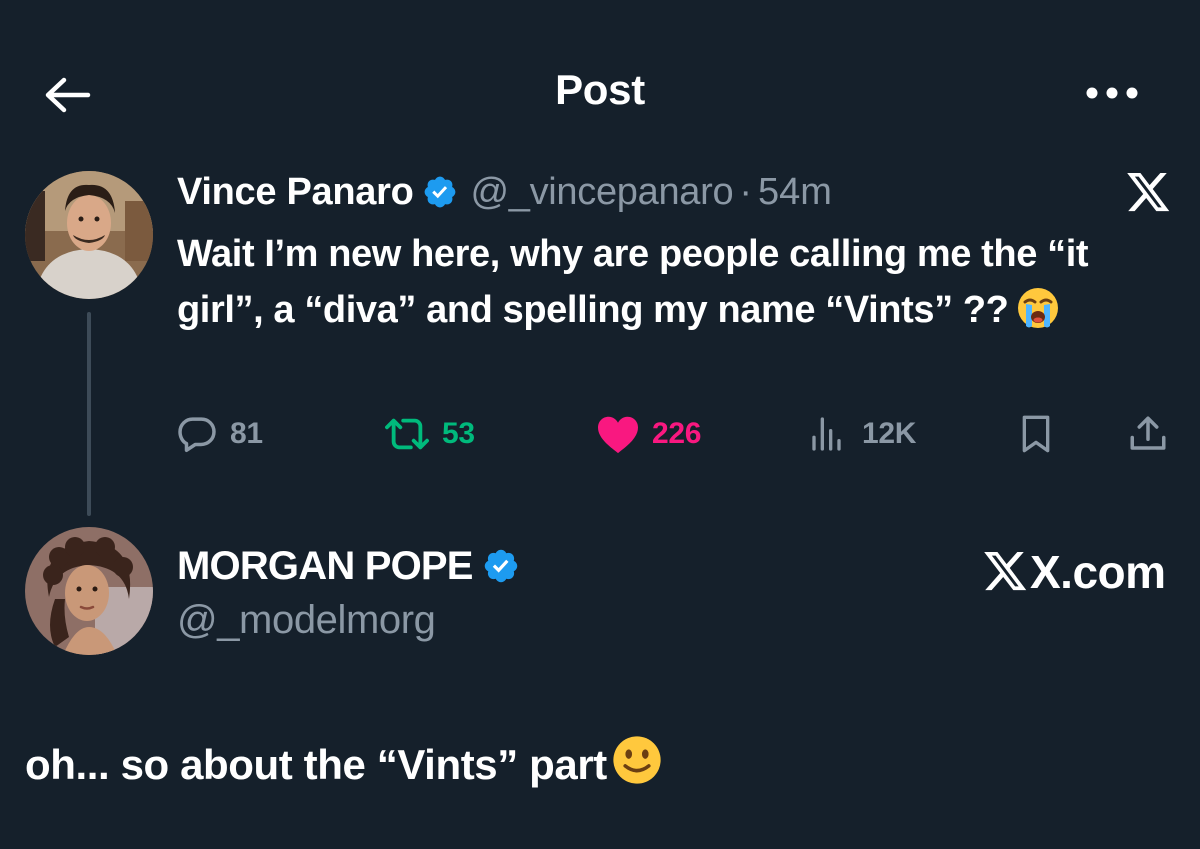  Describe the element at coordinates (89, 235) in the screenshot. I see `avatar-vince` at that location.